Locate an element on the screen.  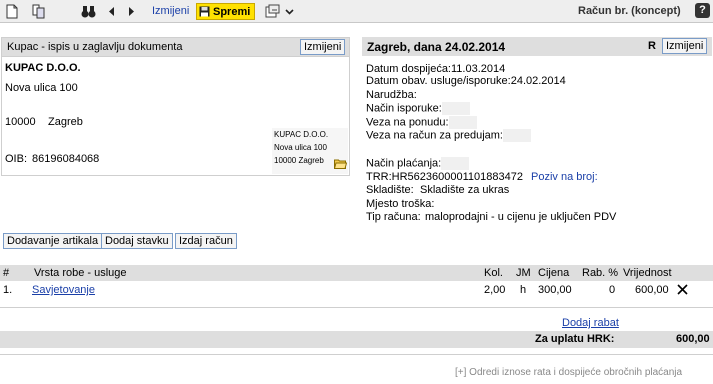
copy-icon is located at coordinates (39, 11).